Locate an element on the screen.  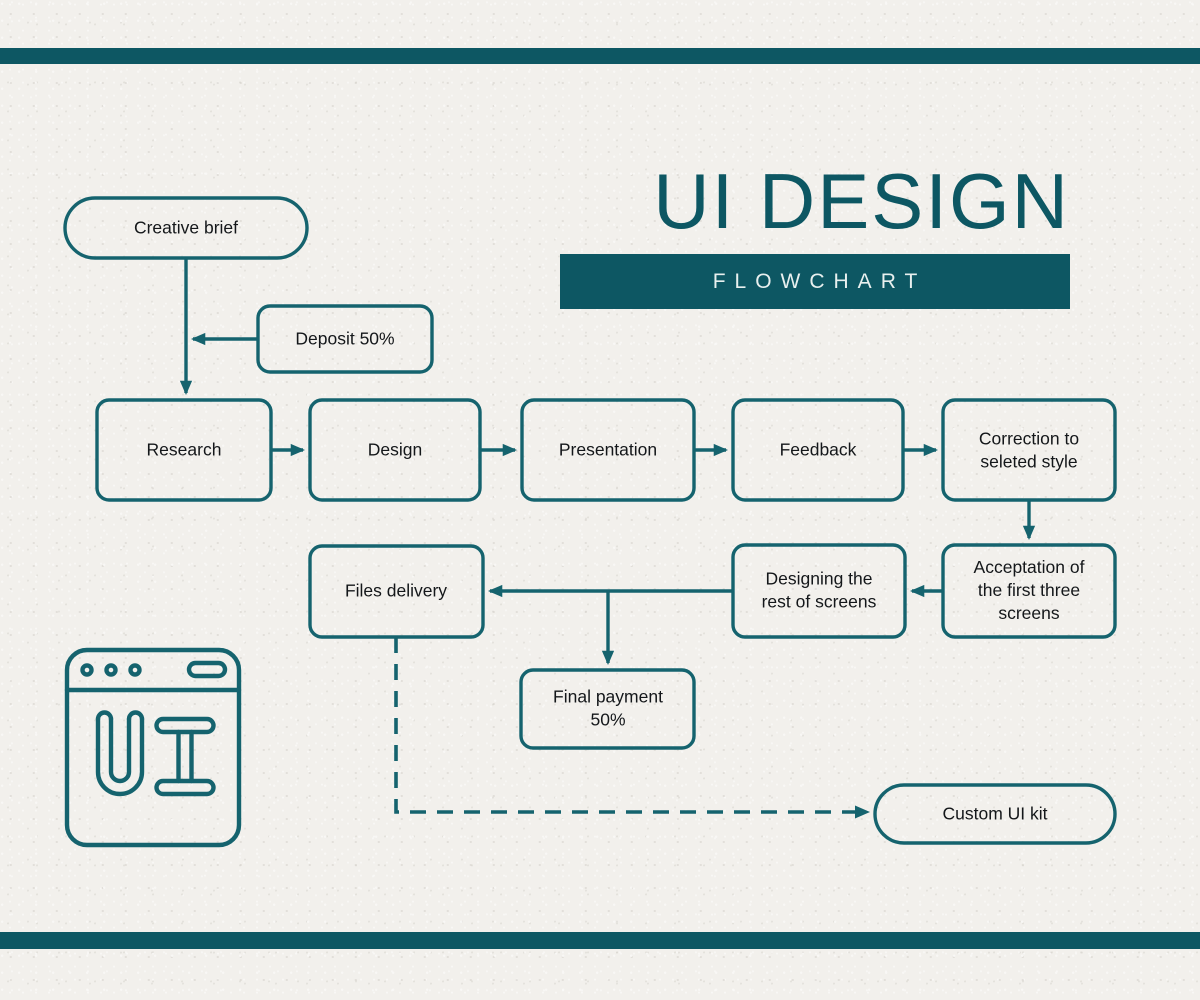
node-label: Correction to seleted style is located at coordinates (1029, 449).